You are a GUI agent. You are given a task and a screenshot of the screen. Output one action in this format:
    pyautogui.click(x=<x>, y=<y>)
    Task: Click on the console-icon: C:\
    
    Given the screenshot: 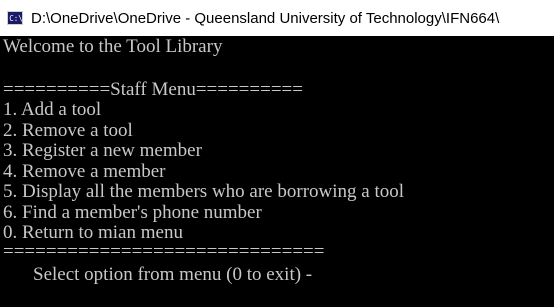 What is the action you would take?
    pyautogui.click(x=15, y=18)
    